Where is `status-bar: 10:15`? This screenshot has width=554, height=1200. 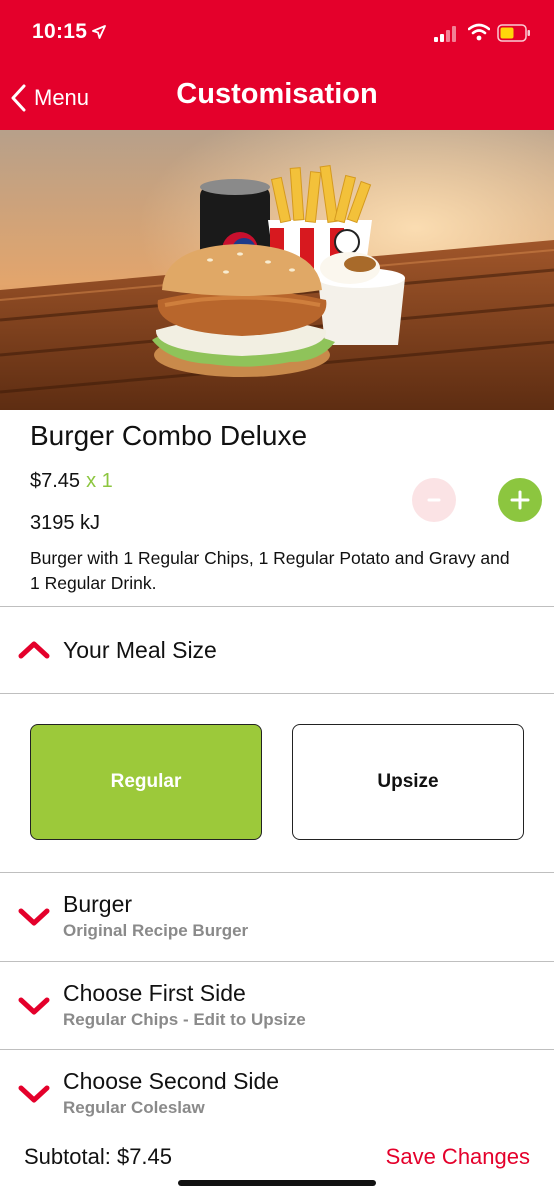
status-bar: 10:15 is located at coordinates (277, 32).